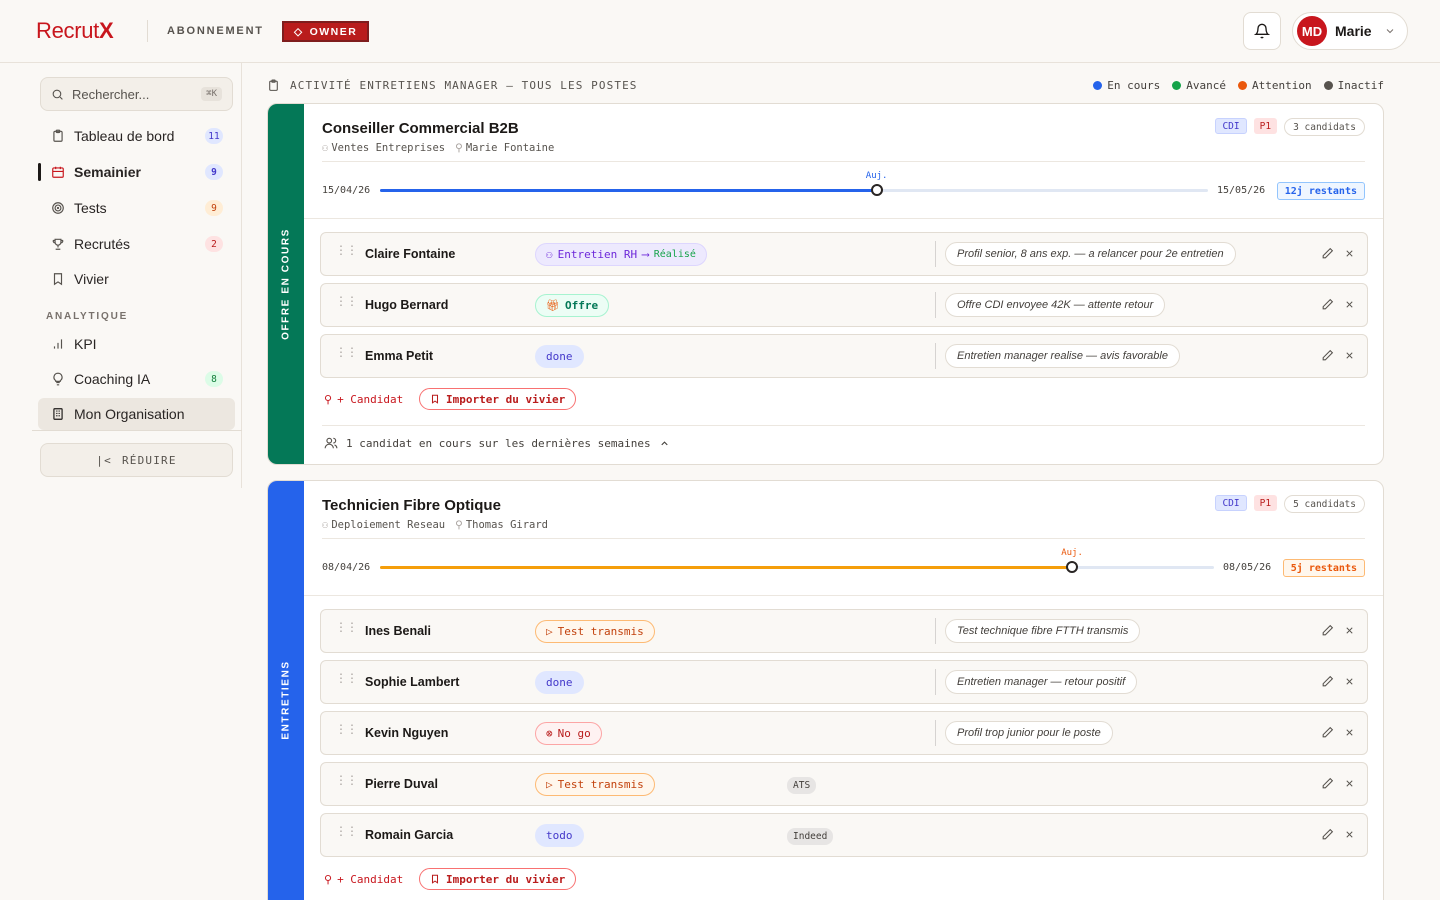 This screenshot has height=900, width=1440. What do you see at coordinates (136, 136) in the screenshot?
I see `sidebar-item-dashboard: Tableau de bord 11` at bounding box center [136, 136].